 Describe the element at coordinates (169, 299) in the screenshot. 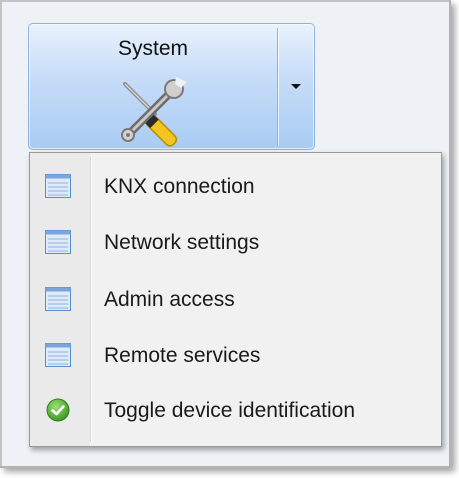

I see `menu-item-label: Admin access` at that location.